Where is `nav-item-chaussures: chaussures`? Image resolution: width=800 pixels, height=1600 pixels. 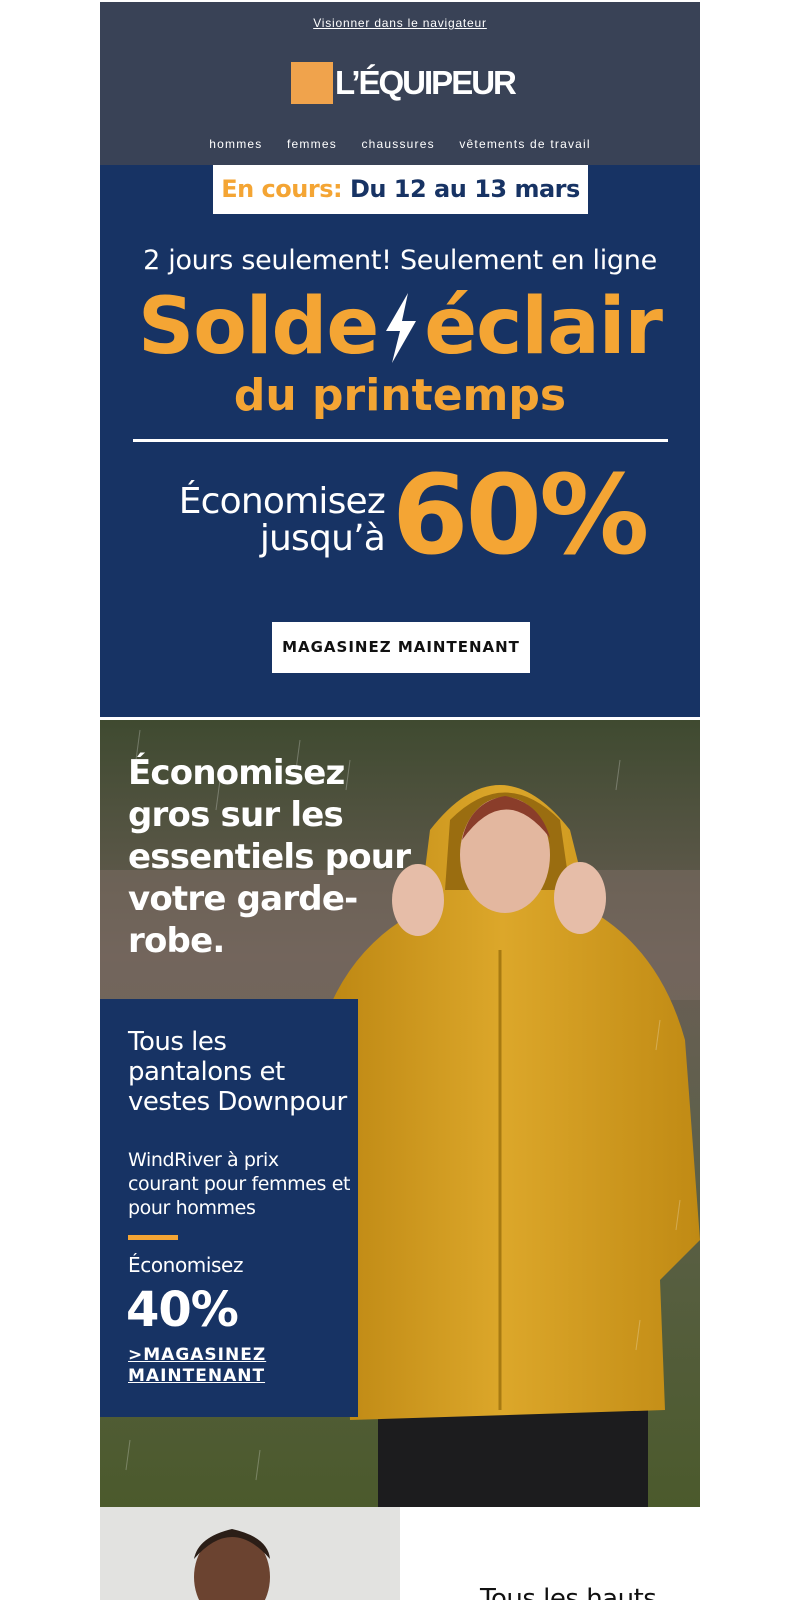
nav-item-chaussures: chaussures is located at coordinates (397, 144).